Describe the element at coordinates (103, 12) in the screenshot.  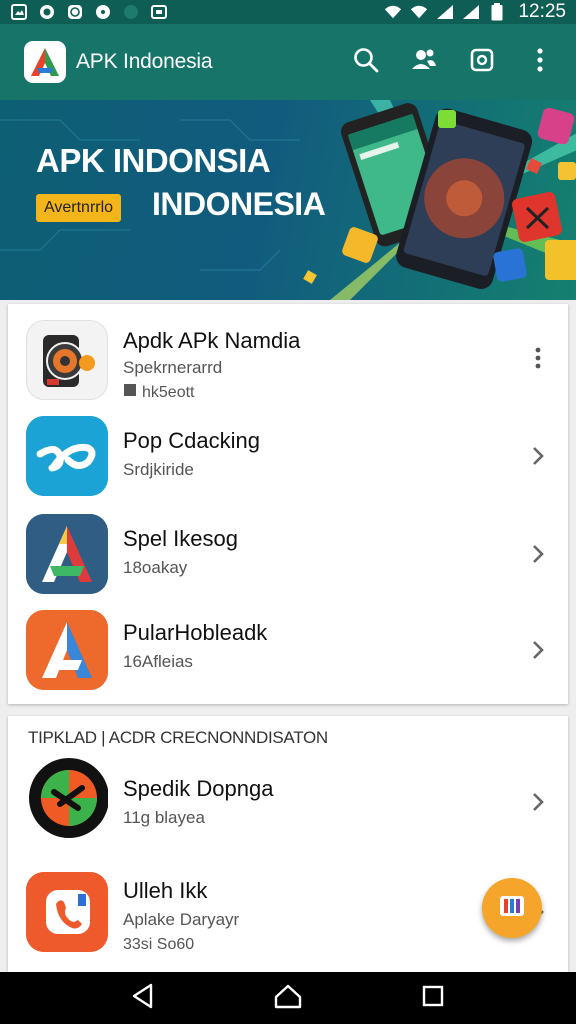
I see `circle-icon` at that location.